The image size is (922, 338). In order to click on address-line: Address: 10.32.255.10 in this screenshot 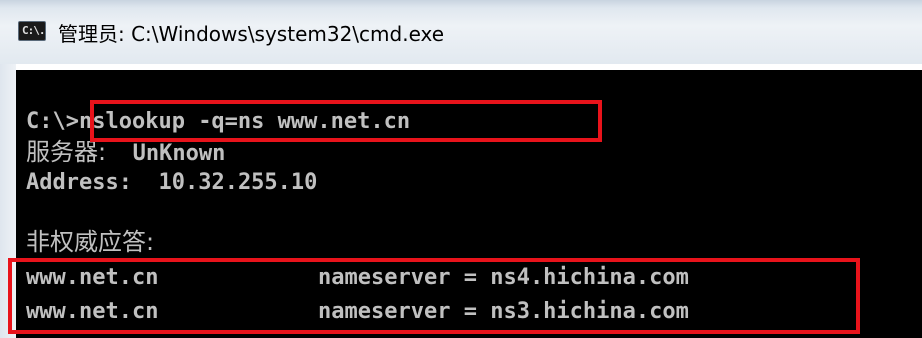, I will do `click(171, 183)`.